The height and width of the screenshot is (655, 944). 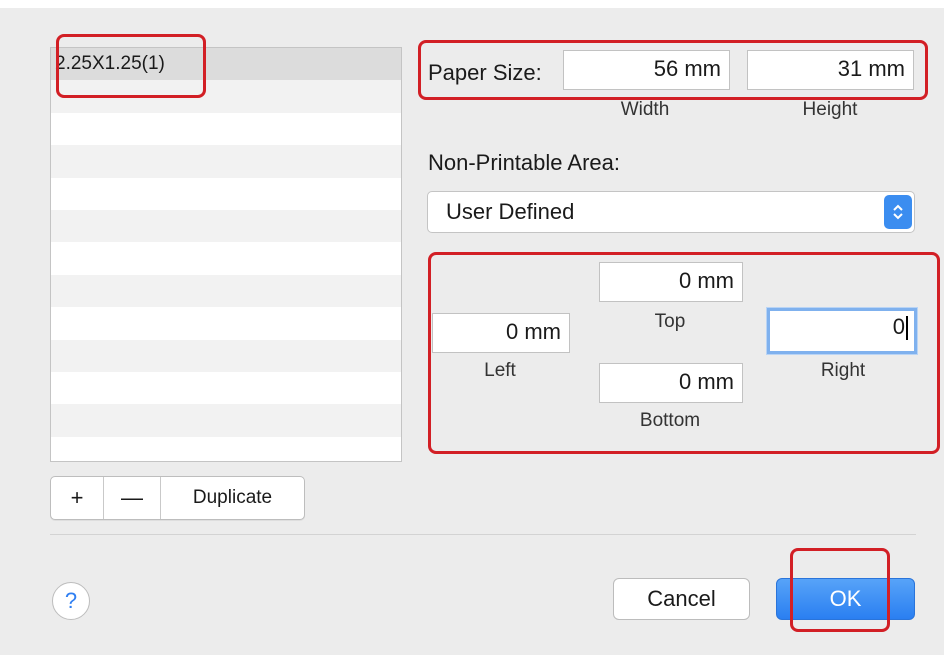 What do you see at coordinates (840, 590) in the screenshot?
I see `highlight-ok-button` at bounding box center [840, 590].